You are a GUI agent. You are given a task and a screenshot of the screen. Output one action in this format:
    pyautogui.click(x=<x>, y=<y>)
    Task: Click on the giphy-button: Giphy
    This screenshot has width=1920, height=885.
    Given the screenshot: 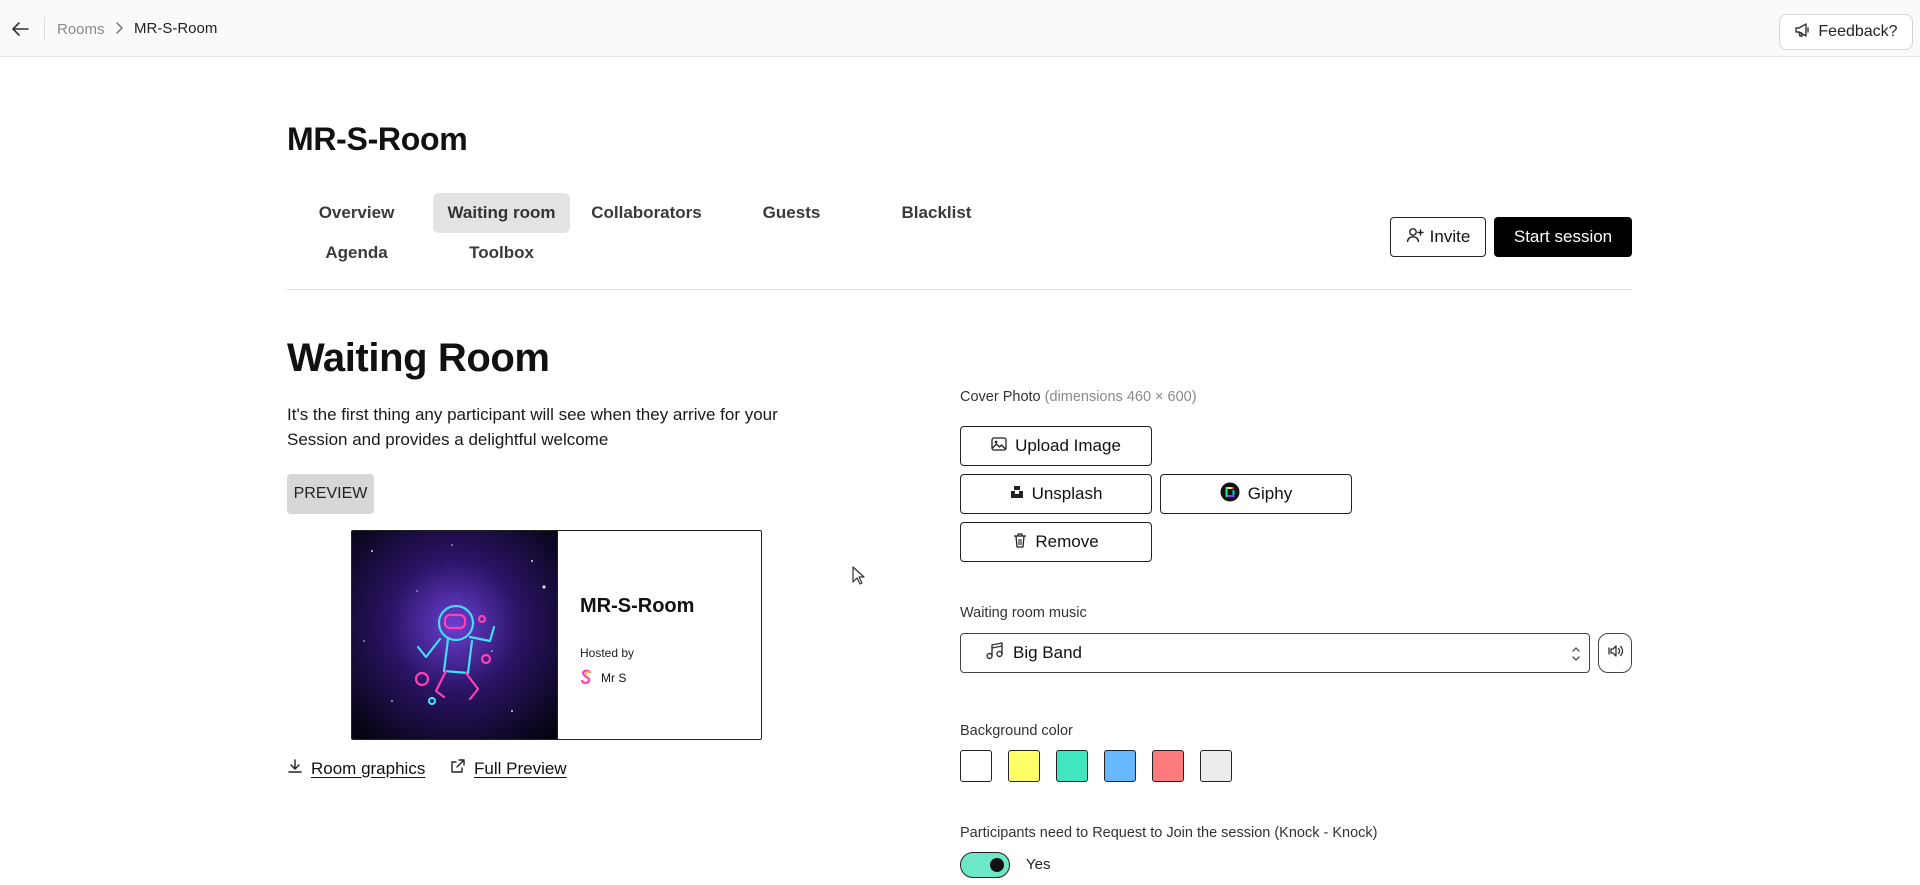 What is the action you would take?
    pyautogui.click(x=1256, y=494)
    